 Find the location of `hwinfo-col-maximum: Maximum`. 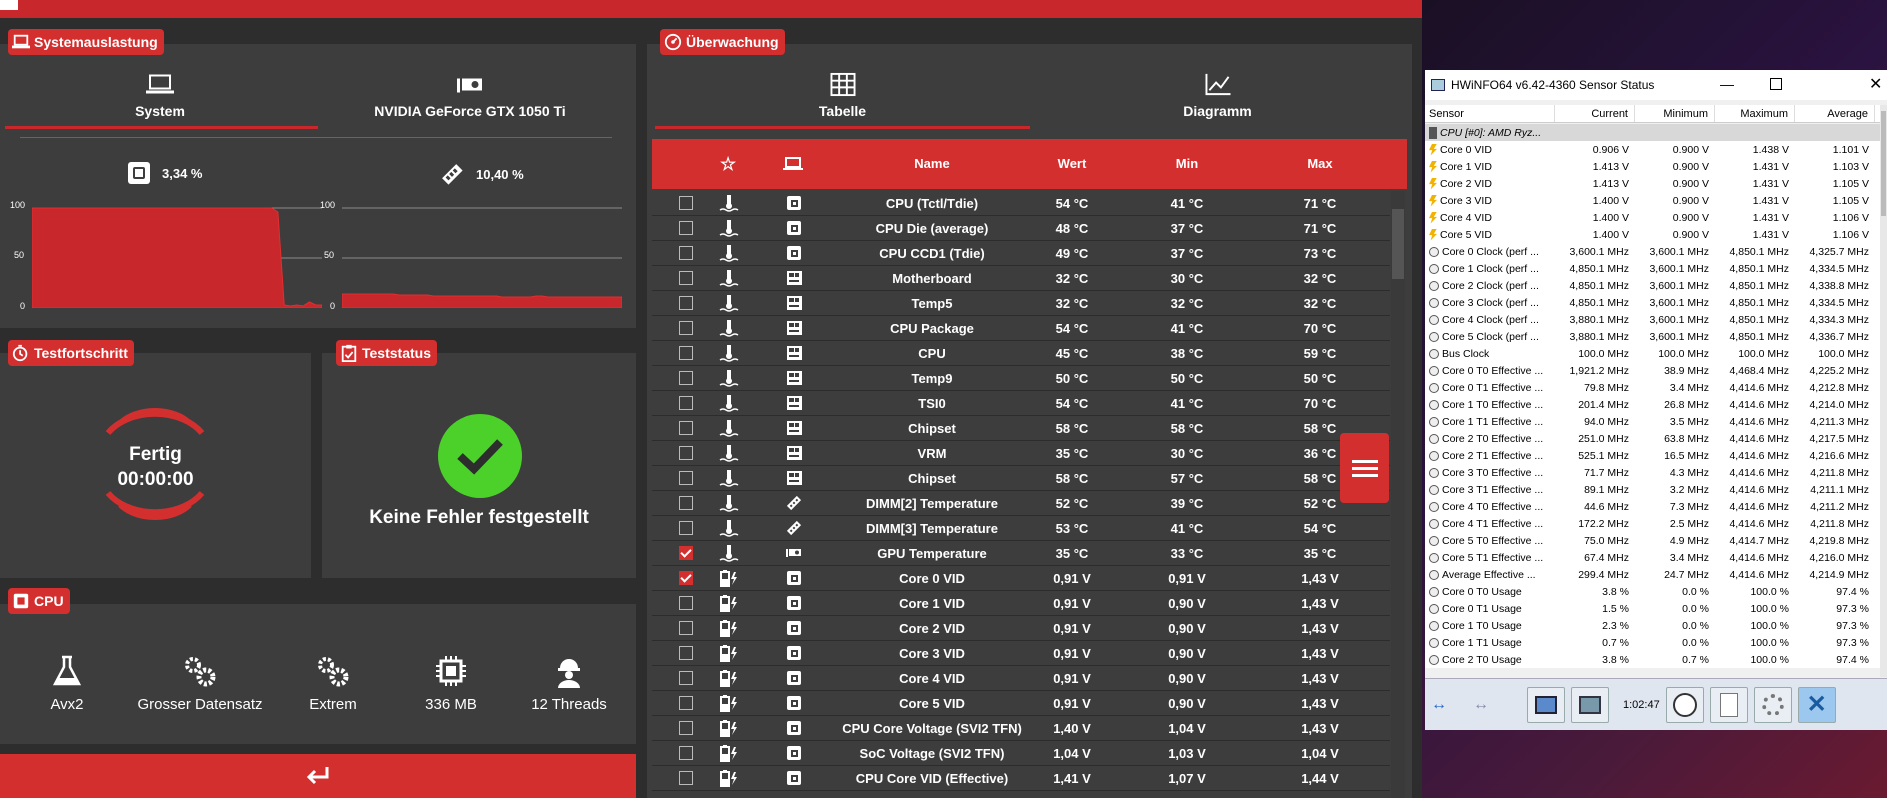

hwinfo-col-maximum: Maximum is located at coordinates (1755, 113).